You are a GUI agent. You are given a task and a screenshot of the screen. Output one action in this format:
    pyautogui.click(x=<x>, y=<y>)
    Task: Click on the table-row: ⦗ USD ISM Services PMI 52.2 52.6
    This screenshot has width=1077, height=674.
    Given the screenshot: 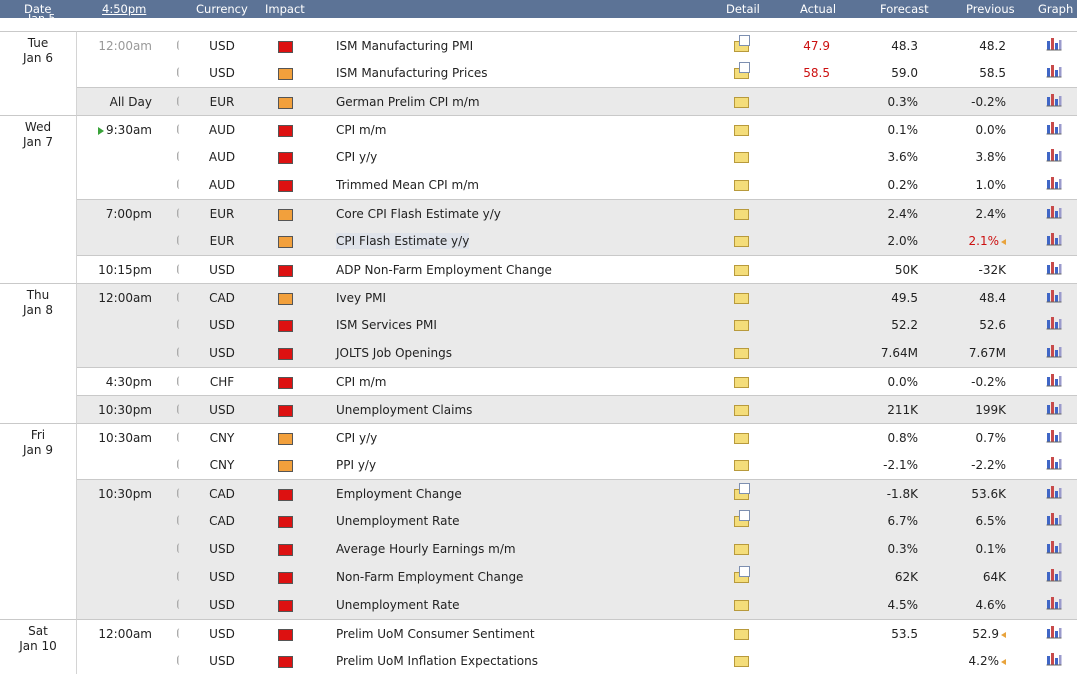 What is the action you would take?
    pyautogui.click(x=538, y=325)
    